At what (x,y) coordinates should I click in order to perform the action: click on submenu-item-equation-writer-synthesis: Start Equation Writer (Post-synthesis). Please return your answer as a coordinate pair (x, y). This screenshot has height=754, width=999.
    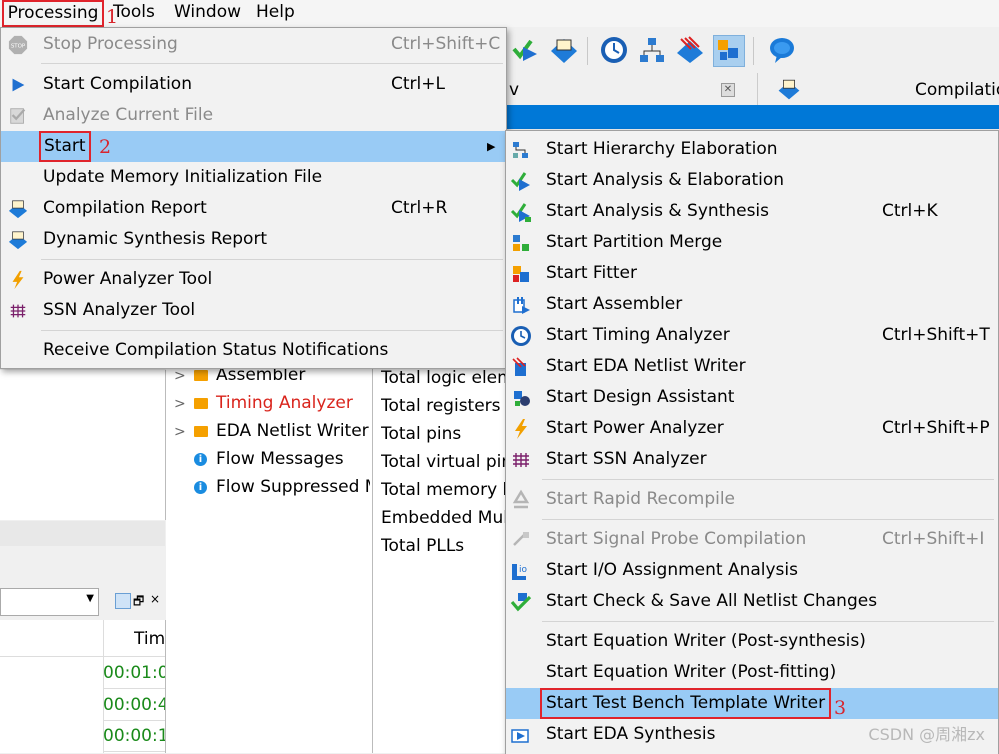
    Looking at the image, I should click on (752, 641).